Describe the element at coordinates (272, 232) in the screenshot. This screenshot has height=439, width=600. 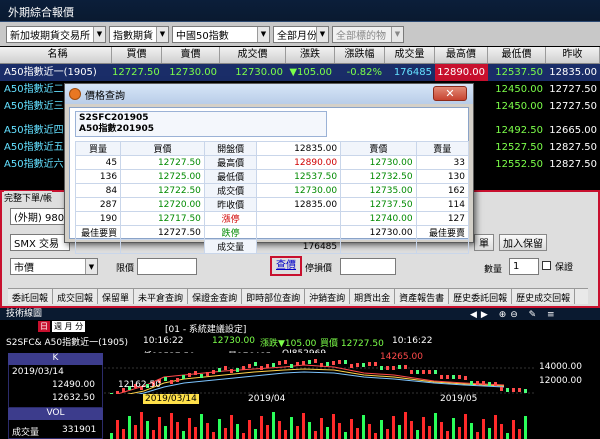
I see `depth-row: 最佳要買 12727.50 跌停 12730.00 最佳要賣` at that location.